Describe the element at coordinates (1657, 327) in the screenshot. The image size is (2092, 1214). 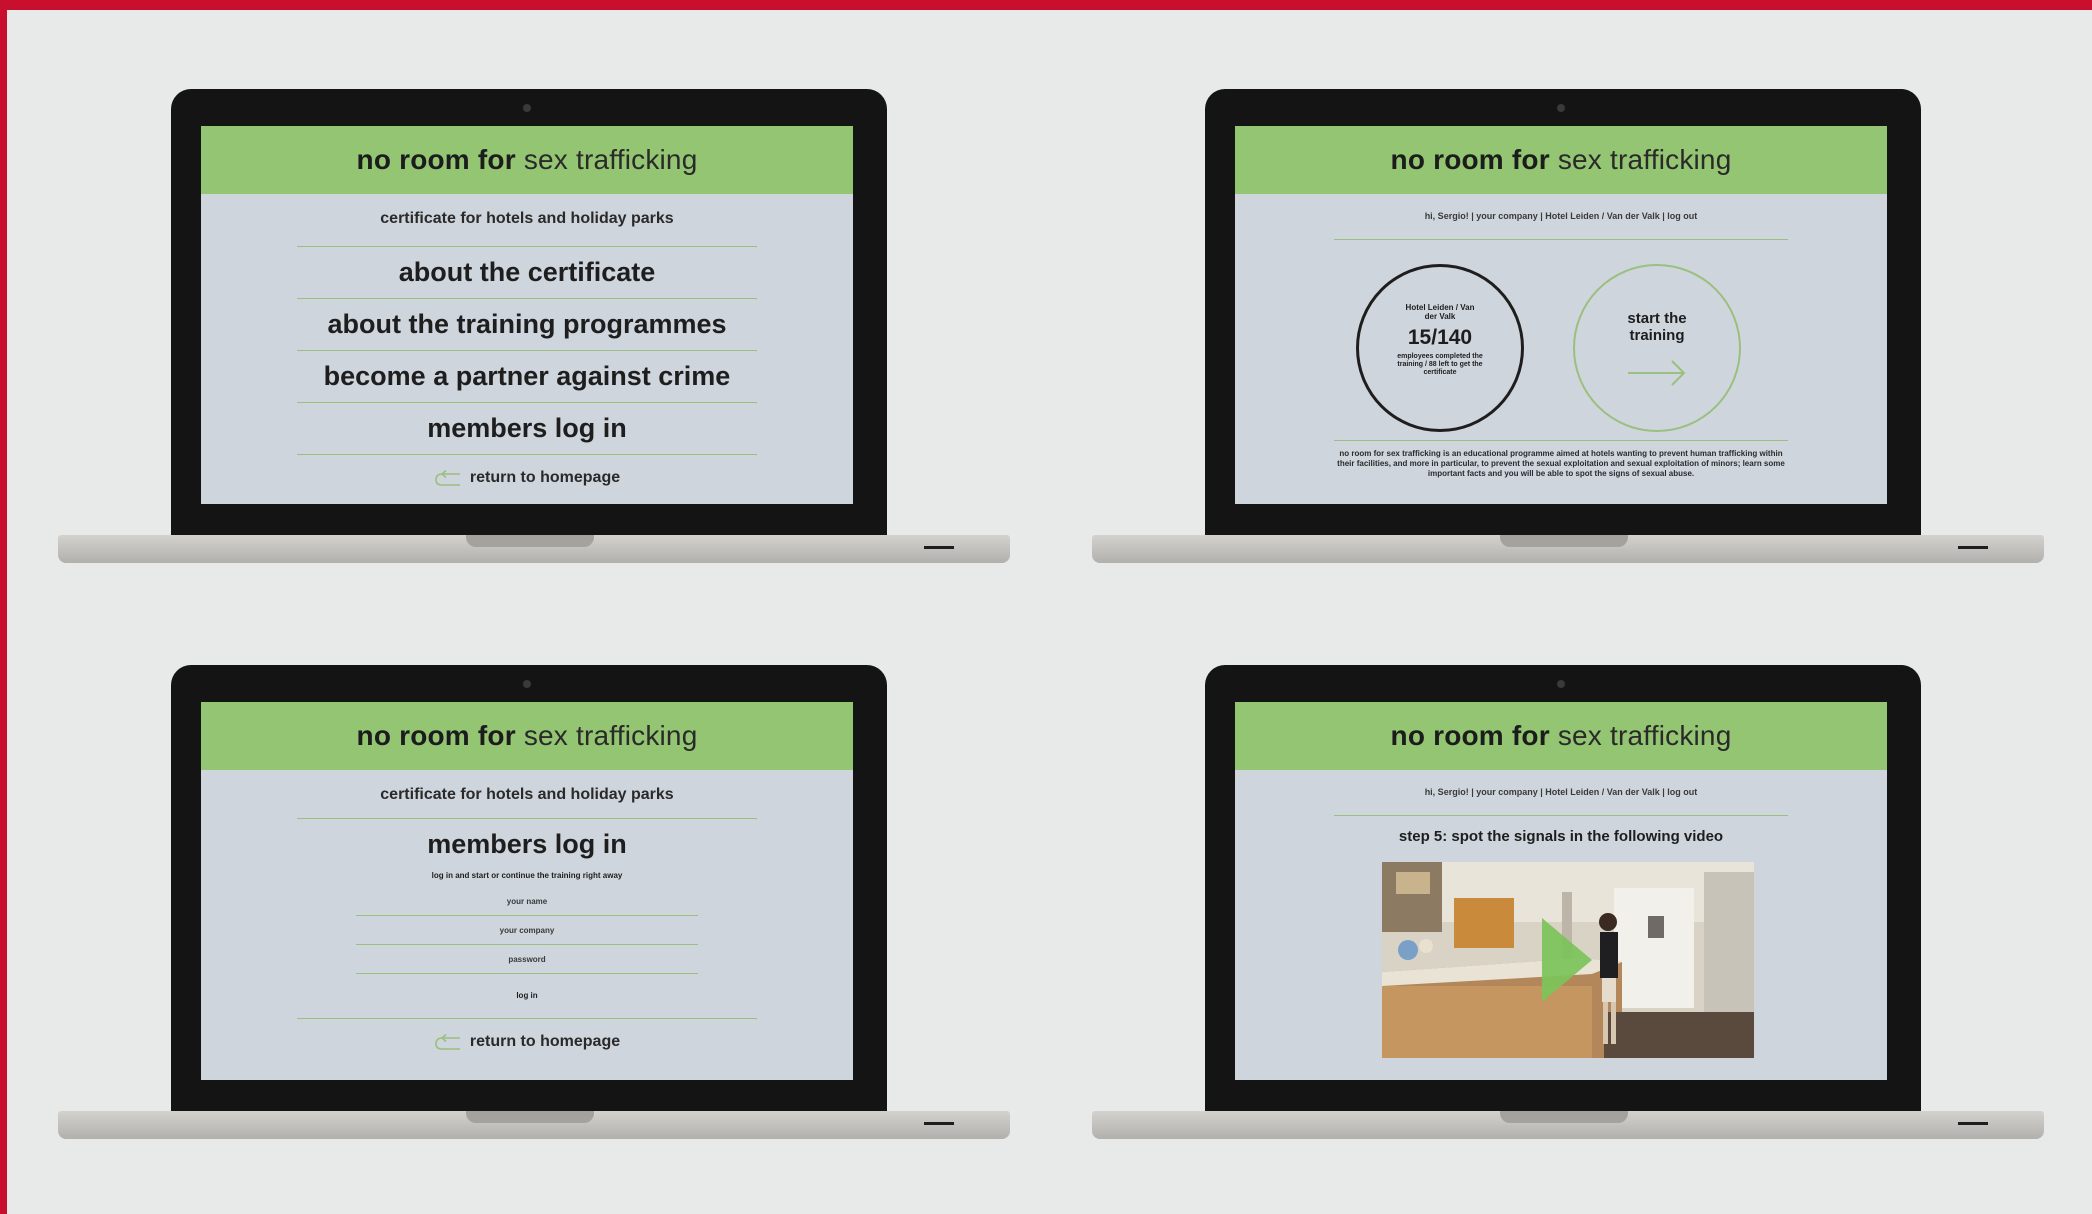
I see `start-training-label: start the training` at that location.